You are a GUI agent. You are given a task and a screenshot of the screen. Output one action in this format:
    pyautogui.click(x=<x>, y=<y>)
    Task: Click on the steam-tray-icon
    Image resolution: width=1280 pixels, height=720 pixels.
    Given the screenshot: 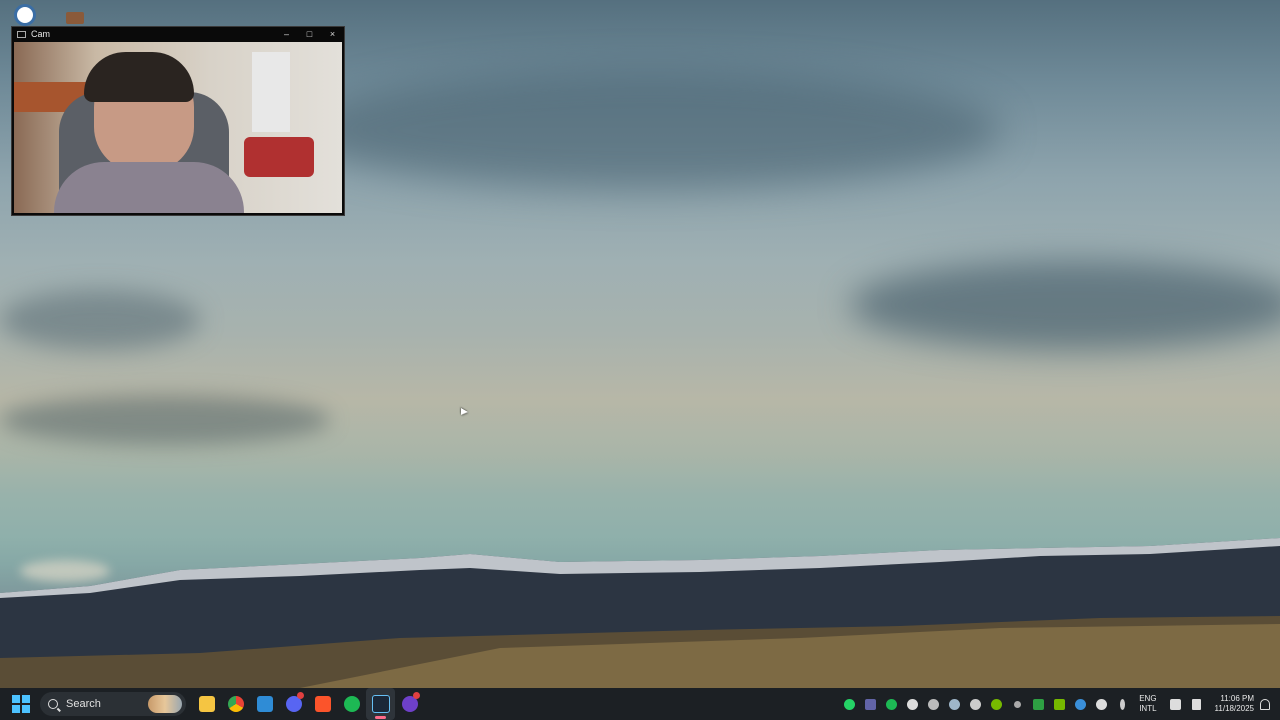 What is the action you would take?
    pyautogui.click(x=954, y=704)
    